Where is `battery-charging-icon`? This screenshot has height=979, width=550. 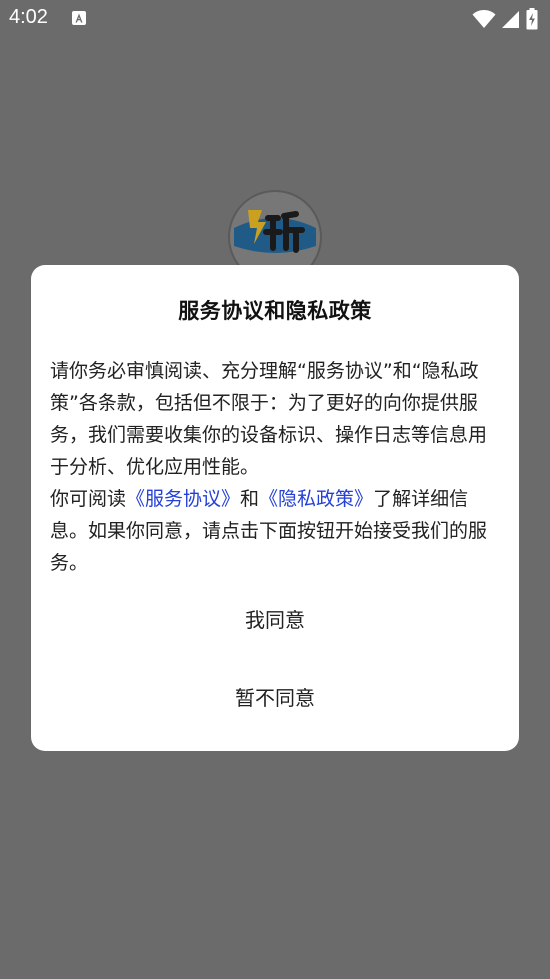
battery-charging-icon is located at coordinates (532, 21).